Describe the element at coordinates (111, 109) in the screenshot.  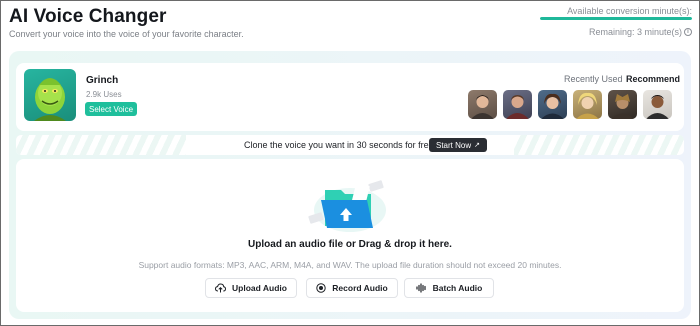
I see `select-voice-button: Select Voice` at that location.